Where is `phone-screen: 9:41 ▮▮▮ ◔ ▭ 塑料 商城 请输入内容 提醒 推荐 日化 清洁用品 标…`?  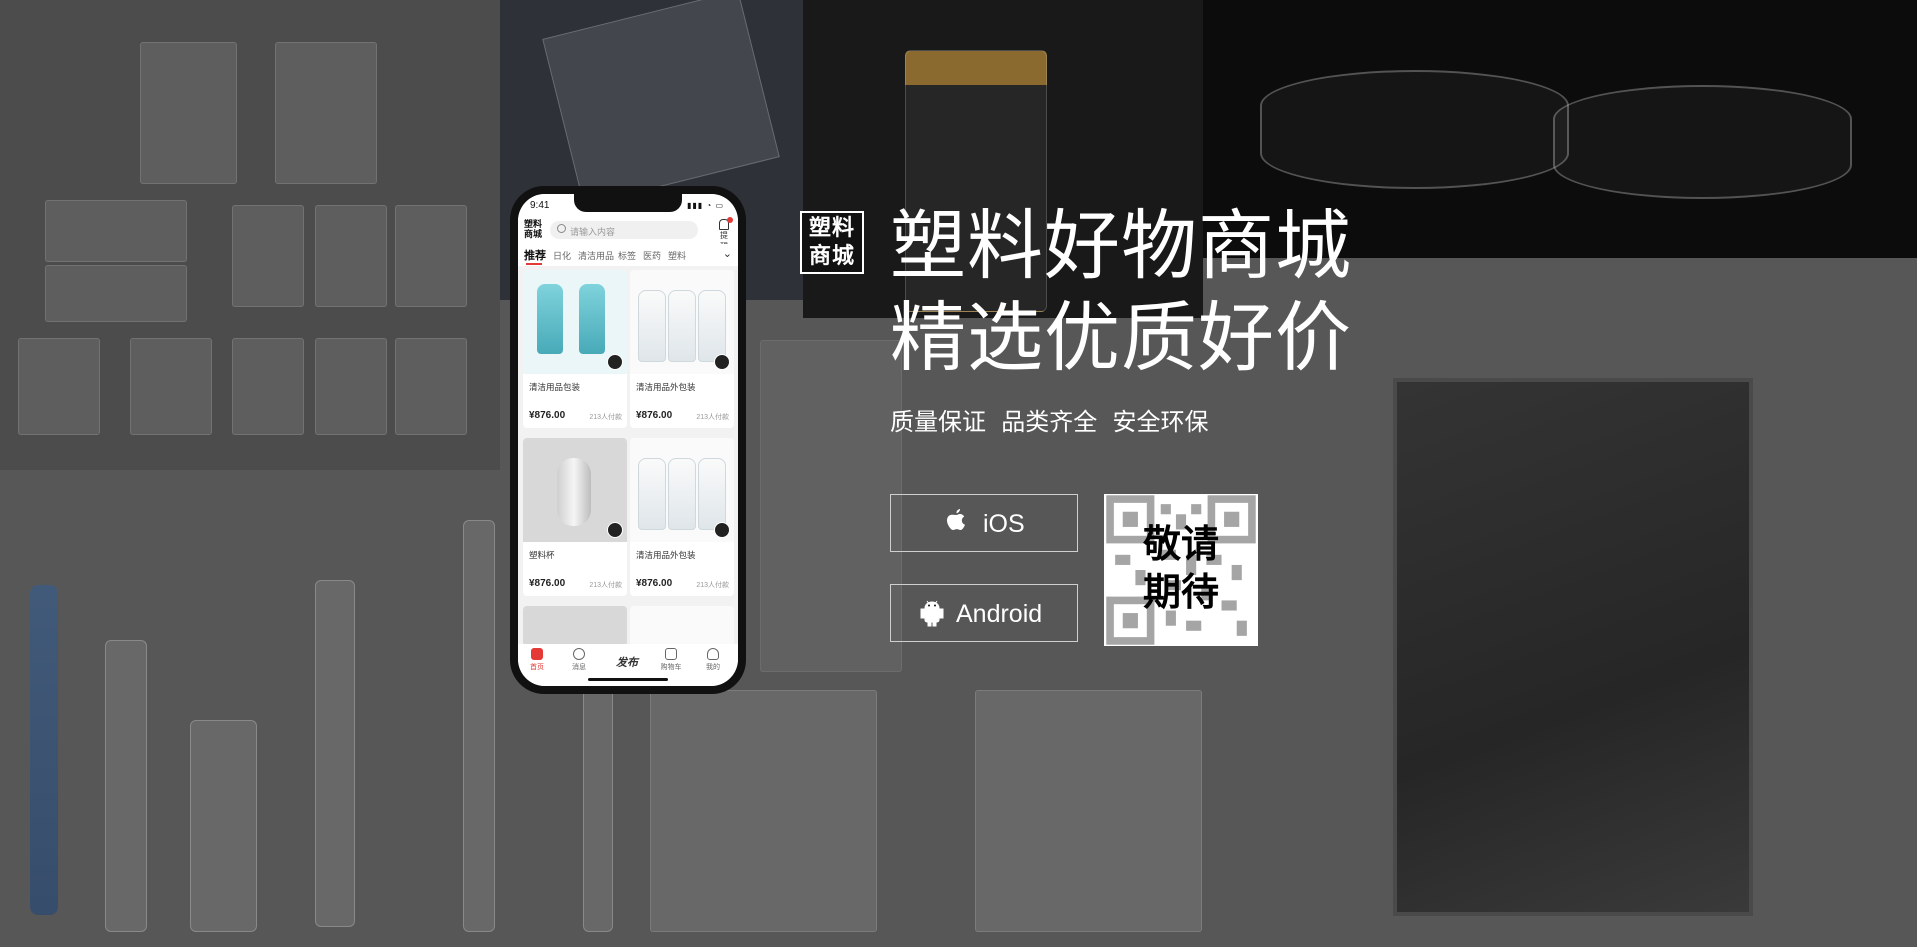
phone-screen: 9:41 ▮▮▮ ◔ ▭ 塑料 商城 请输入内容 提醒 推荐 日化 清洁用品 标… is located at coordinates (628, 440).